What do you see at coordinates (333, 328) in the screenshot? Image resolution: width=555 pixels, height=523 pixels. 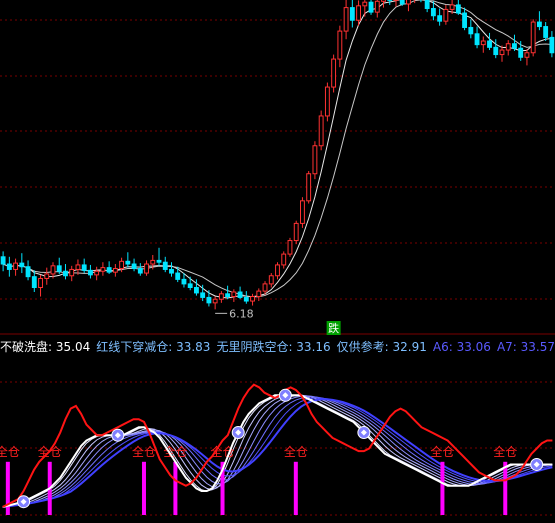 I see `drop-marker-label: 跌` at bounding box center [333, 328].